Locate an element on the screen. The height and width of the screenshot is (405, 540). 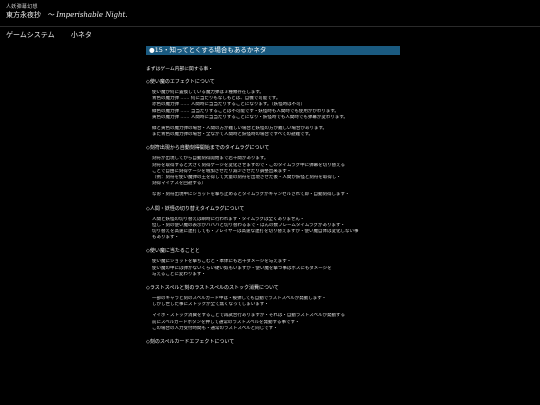
breadcrumb-category: ゲームシステム is located at coordinates (30, 35).